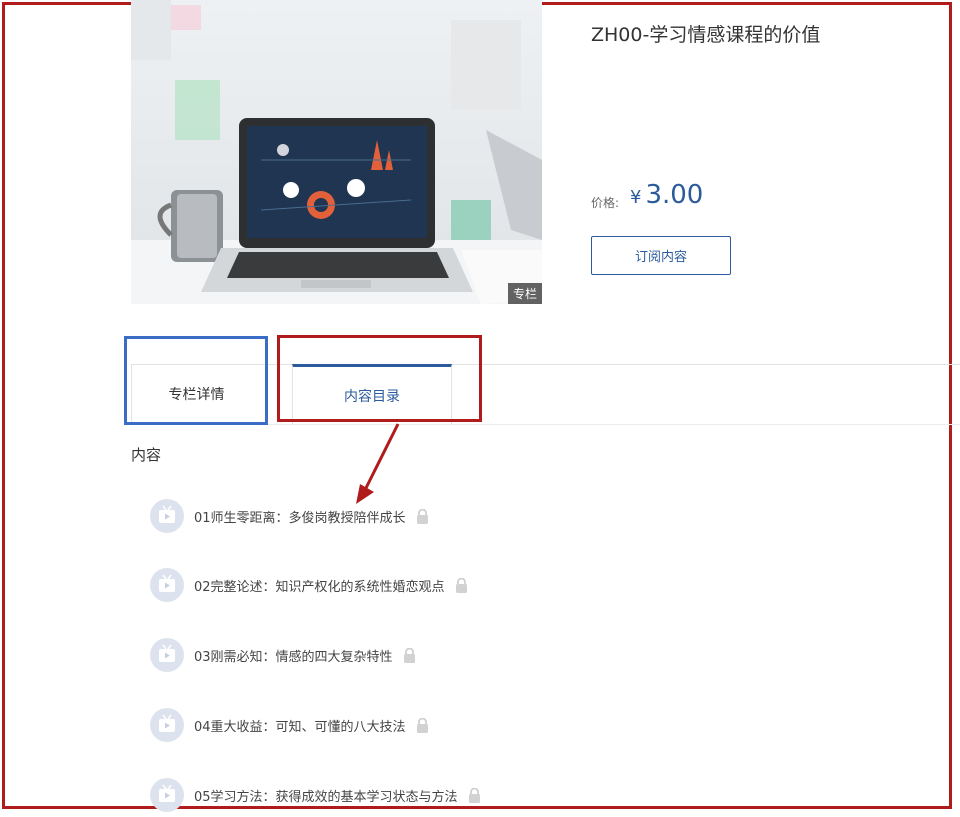 The width and height of the screenshot is (960, 817). I want to click on lesson-title: 02完整论述：知识产权化的系统性婚恋观点, so click(319, 587).